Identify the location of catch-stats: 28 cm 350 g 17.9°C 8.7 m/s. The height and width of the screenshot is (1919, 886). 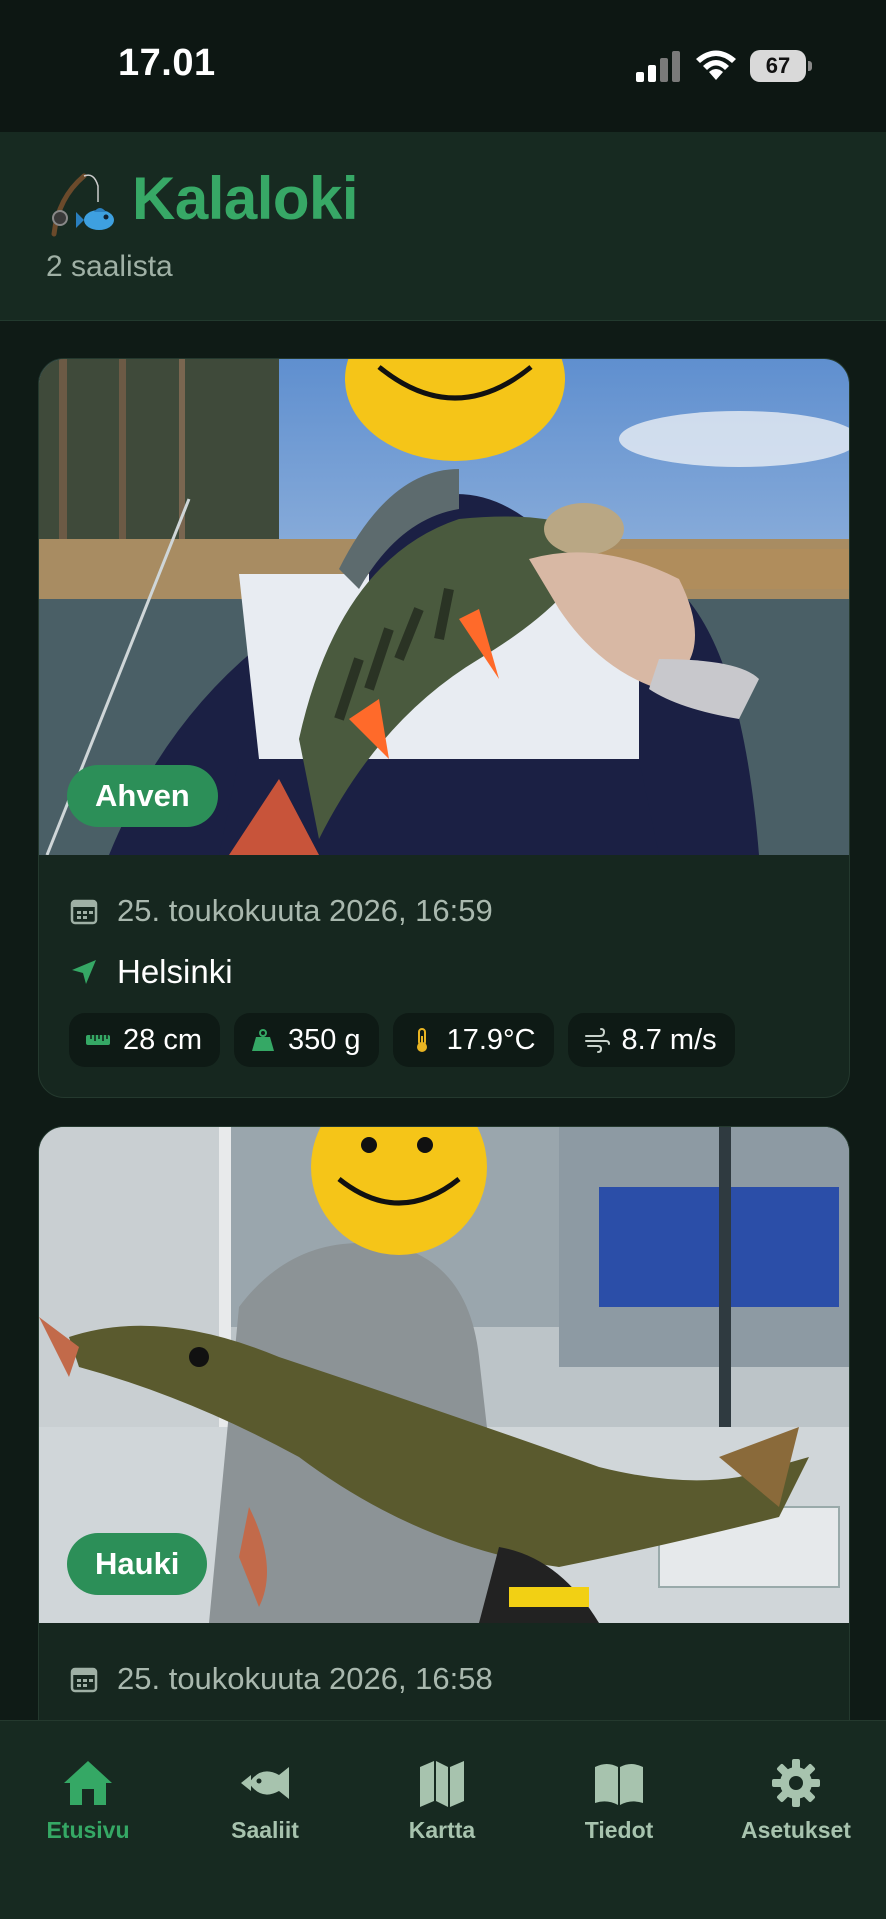
(402, 1040).